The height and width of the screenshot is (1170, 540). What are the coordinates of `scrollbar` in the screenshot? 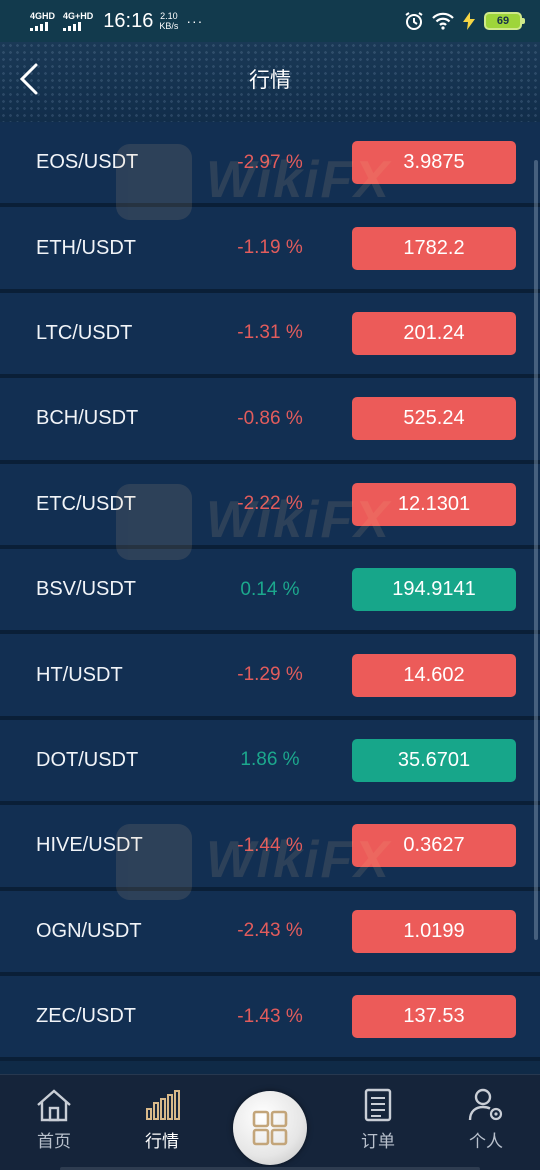 It's located at (536, 550).